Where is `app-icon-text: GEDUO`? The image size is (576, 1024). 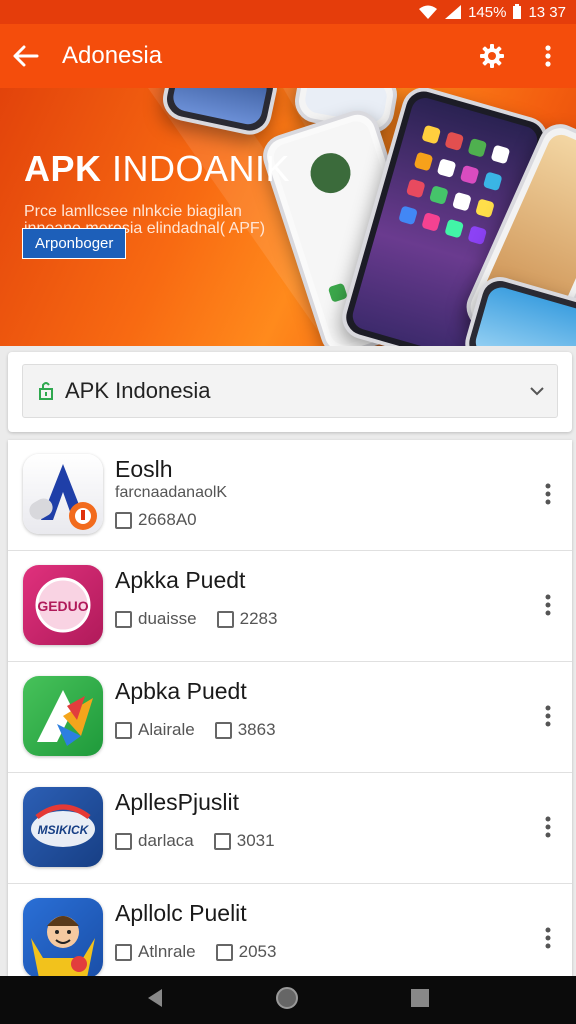 app-icon-text: GEDUO is located at coordinates (62, 606).